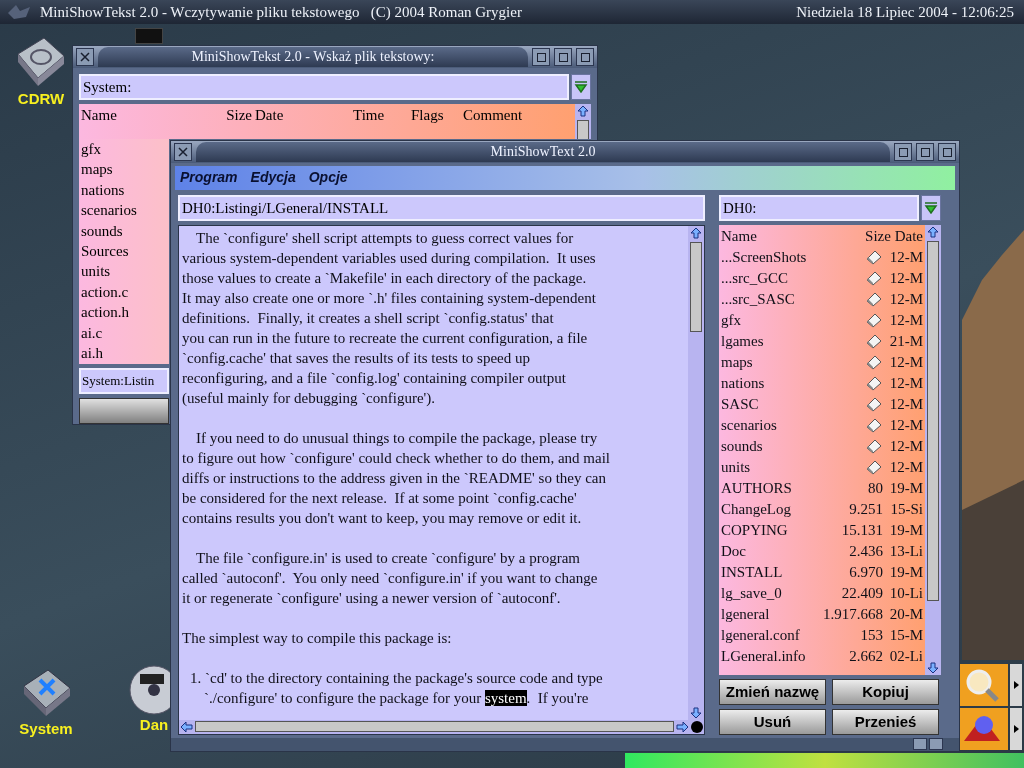 Image resolution: width=1024 pixels, height=768 pixels. What do you see at coordinates (905, 530) in the screenshot?
I see `file-date: 19-M` at bounding box center [905, 530].